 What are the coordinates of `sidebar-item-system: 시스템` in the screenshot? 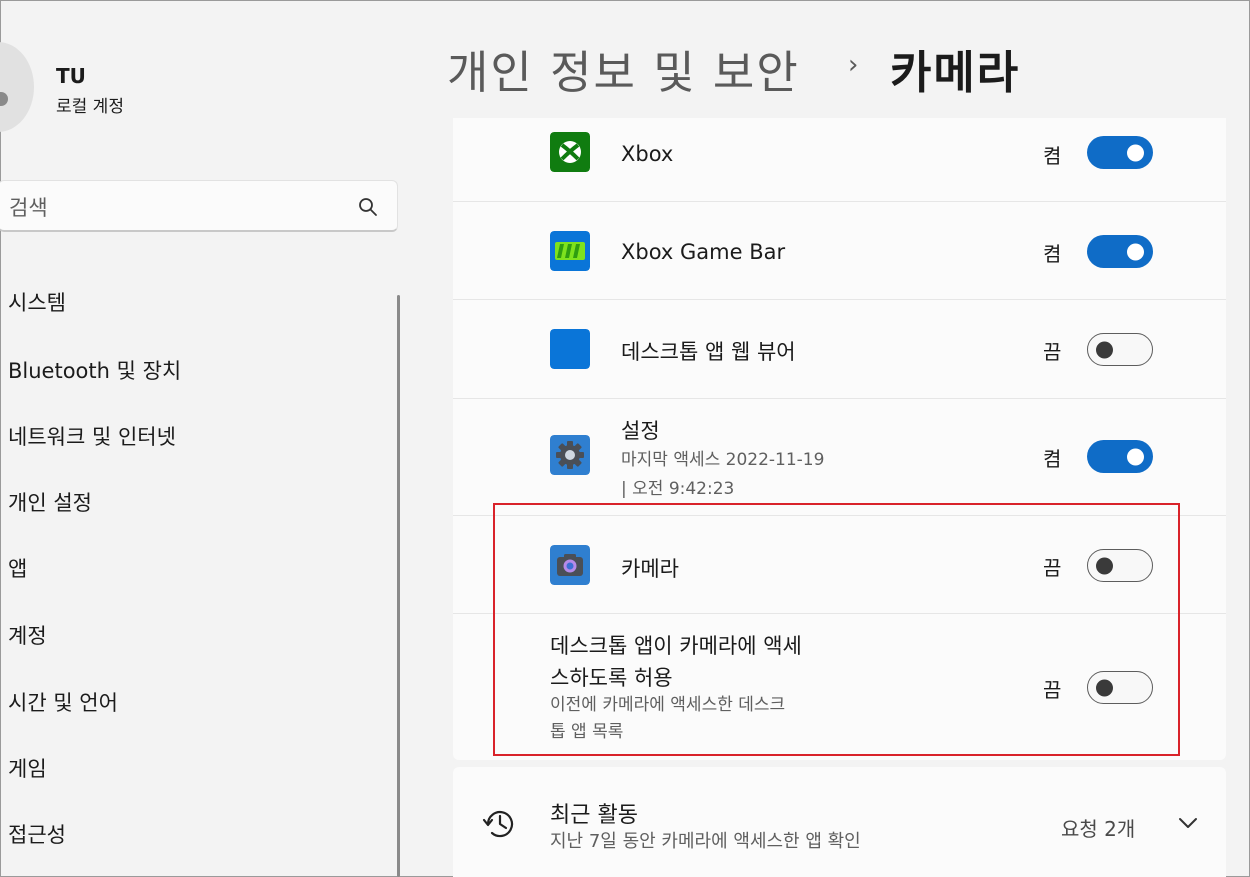 It's located at (37, 302).